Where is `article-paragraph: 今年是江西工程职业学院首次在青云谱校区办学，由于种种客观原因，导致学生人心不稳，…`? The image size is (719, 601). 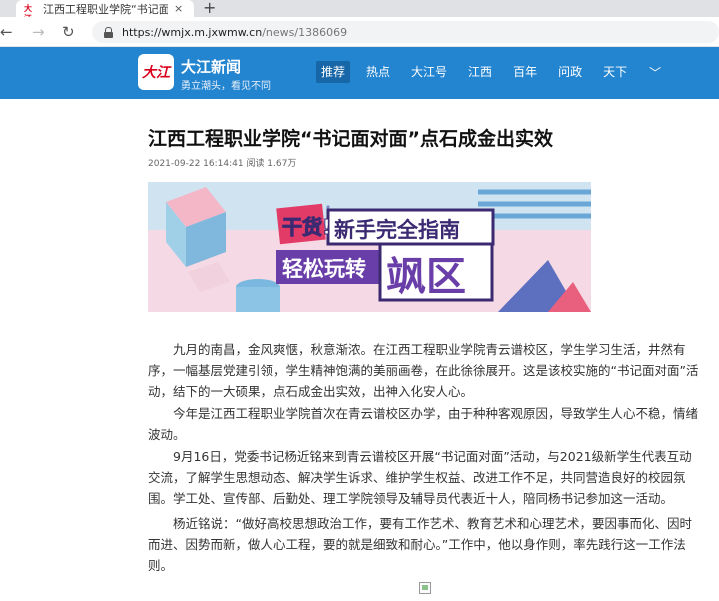
article-paragraph: 今年是江西工程职业学院首次在青云谱校区办学，由于种种客观原因，导致学生人心不稳，… is located at coordinates (423, 424).